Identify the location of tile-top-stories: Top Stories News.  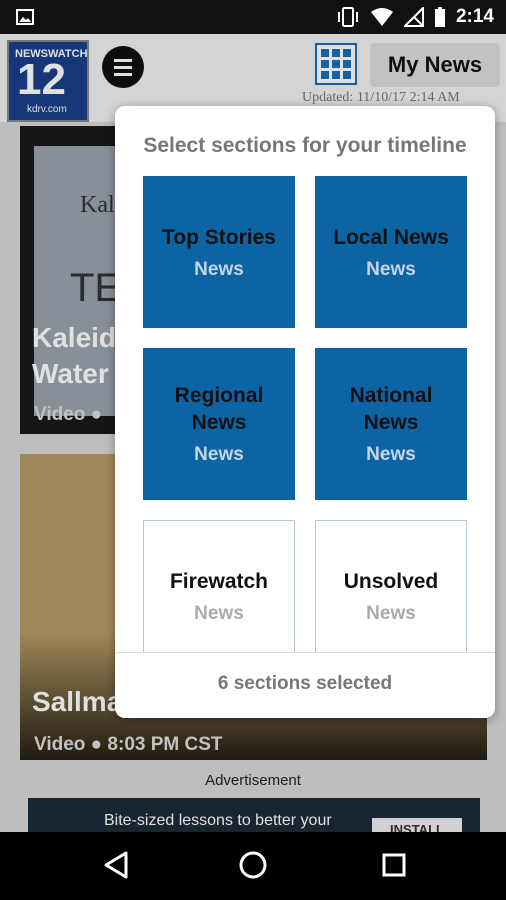
(219, 252).